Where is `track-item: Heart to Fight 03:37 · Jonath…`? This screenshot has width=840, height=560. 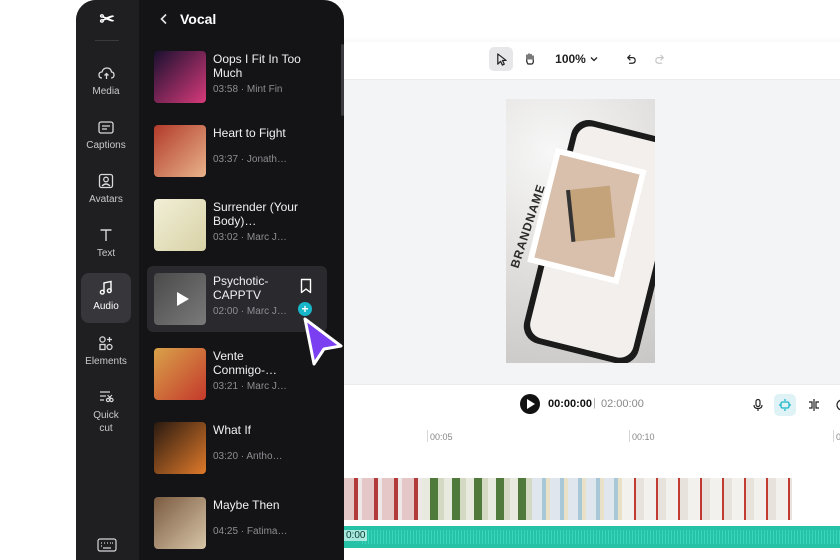
track-item: Heart to Fight 03:37 · Jonath… is located at coordinates (237, 151).